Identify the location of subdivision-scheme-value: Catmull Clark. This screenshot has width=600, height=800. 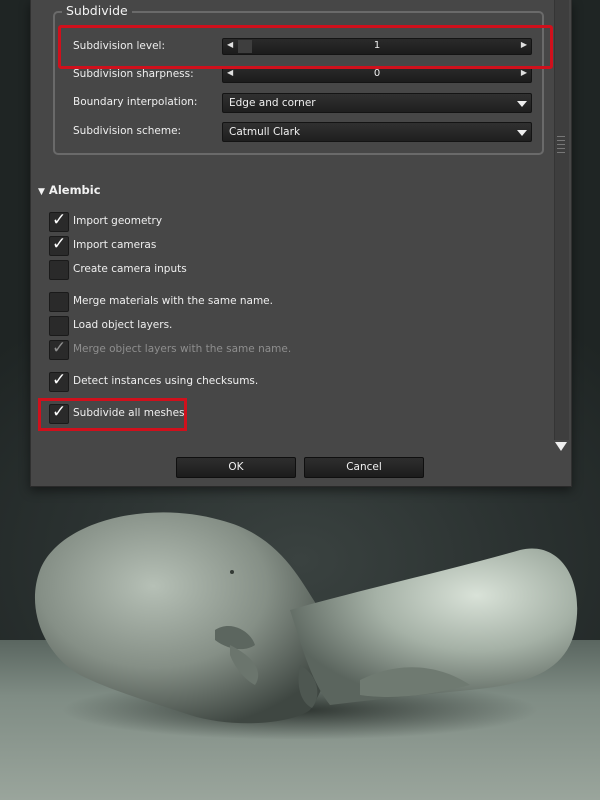
(265, 132).